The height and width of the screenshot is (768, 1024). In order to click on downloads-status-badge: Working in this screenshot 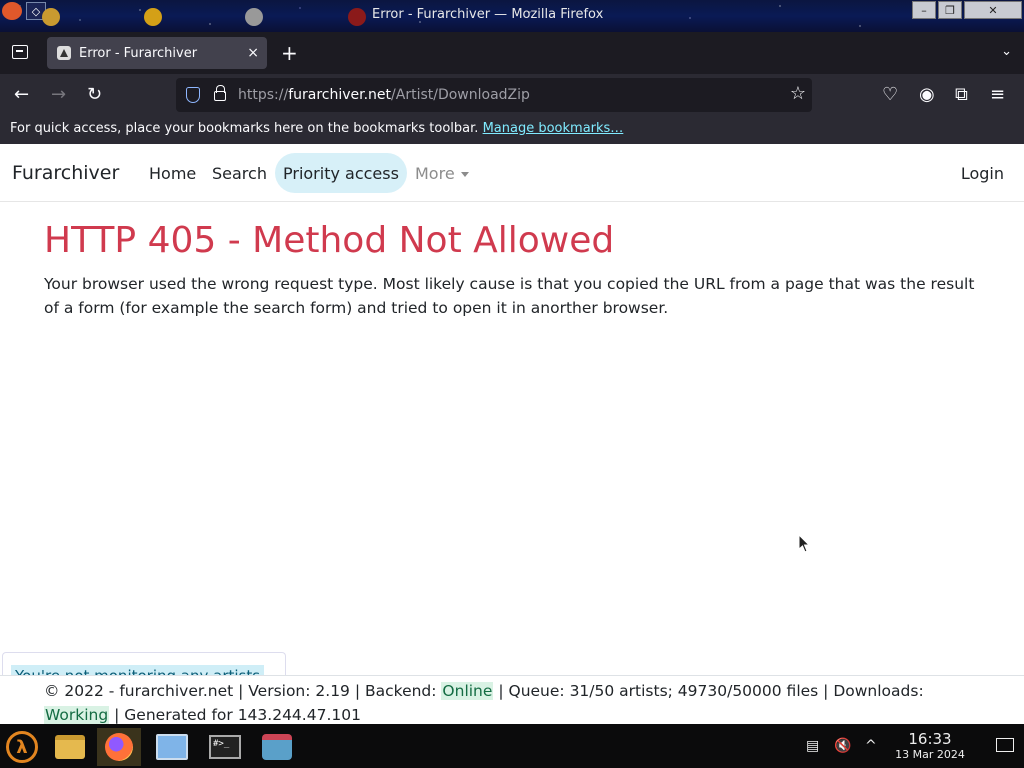, I will do `click(77, 715)`.